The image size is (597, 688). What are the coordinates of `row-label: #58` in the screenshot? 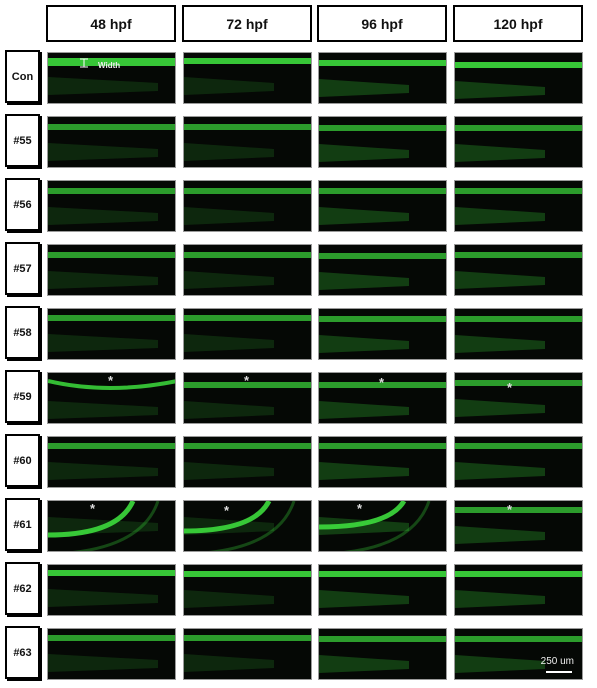 It's located at (22, 332).